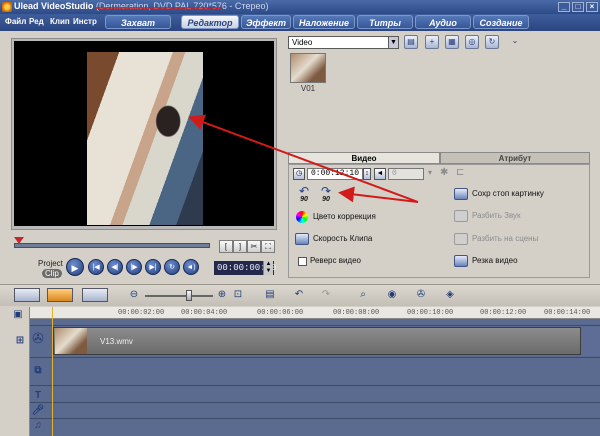 The width and height of the screenshot is (600, 436). Describe the element at coordinates (450, 295) in the screenshot. I see `render-icon: ◈` at that location.